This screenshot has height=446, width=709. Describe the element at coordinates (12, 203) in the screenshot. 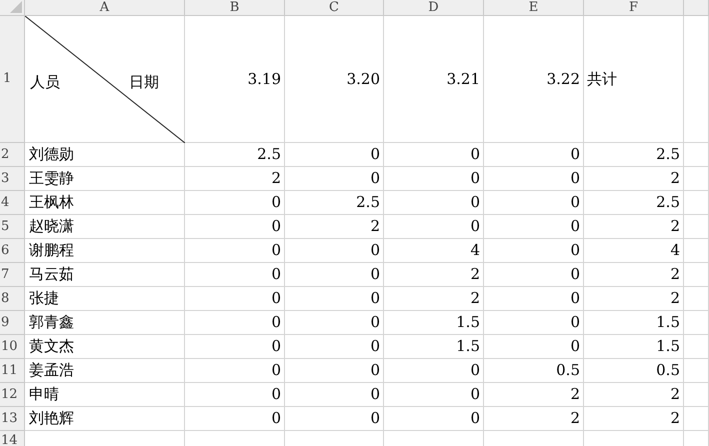

I see `row-header: 4` at that location.